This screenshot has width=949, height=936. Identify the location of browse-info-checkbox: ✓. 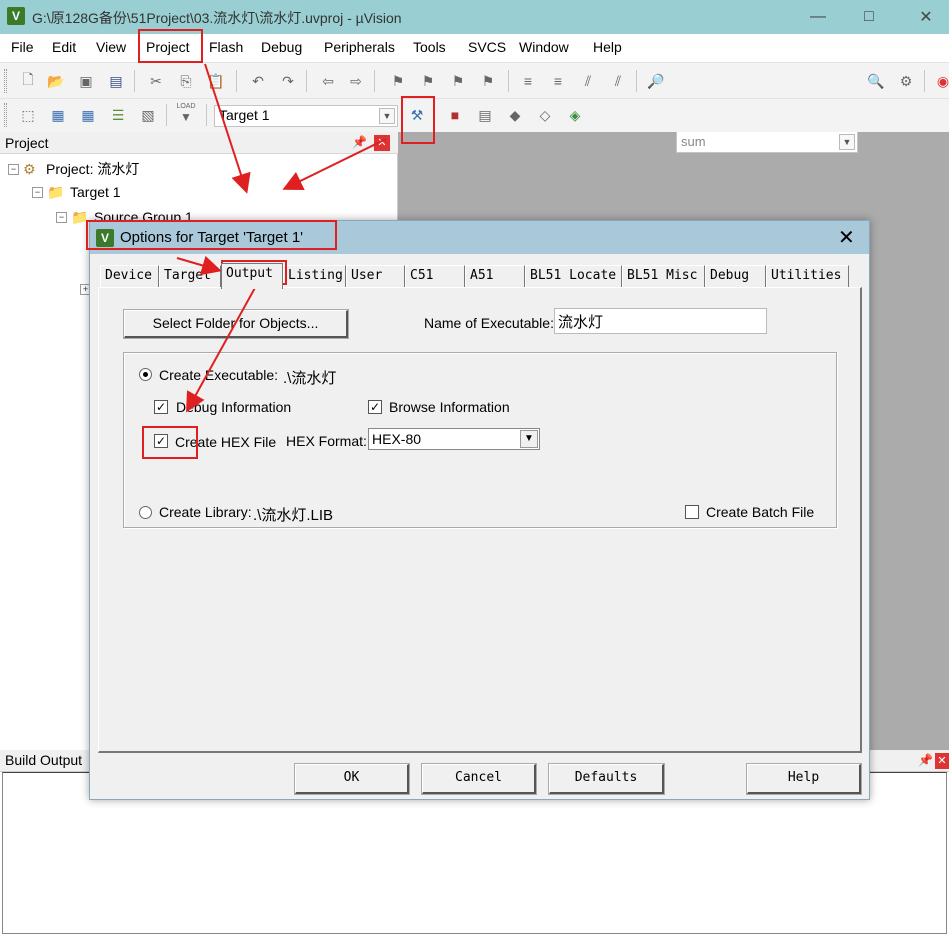
(375, 407).